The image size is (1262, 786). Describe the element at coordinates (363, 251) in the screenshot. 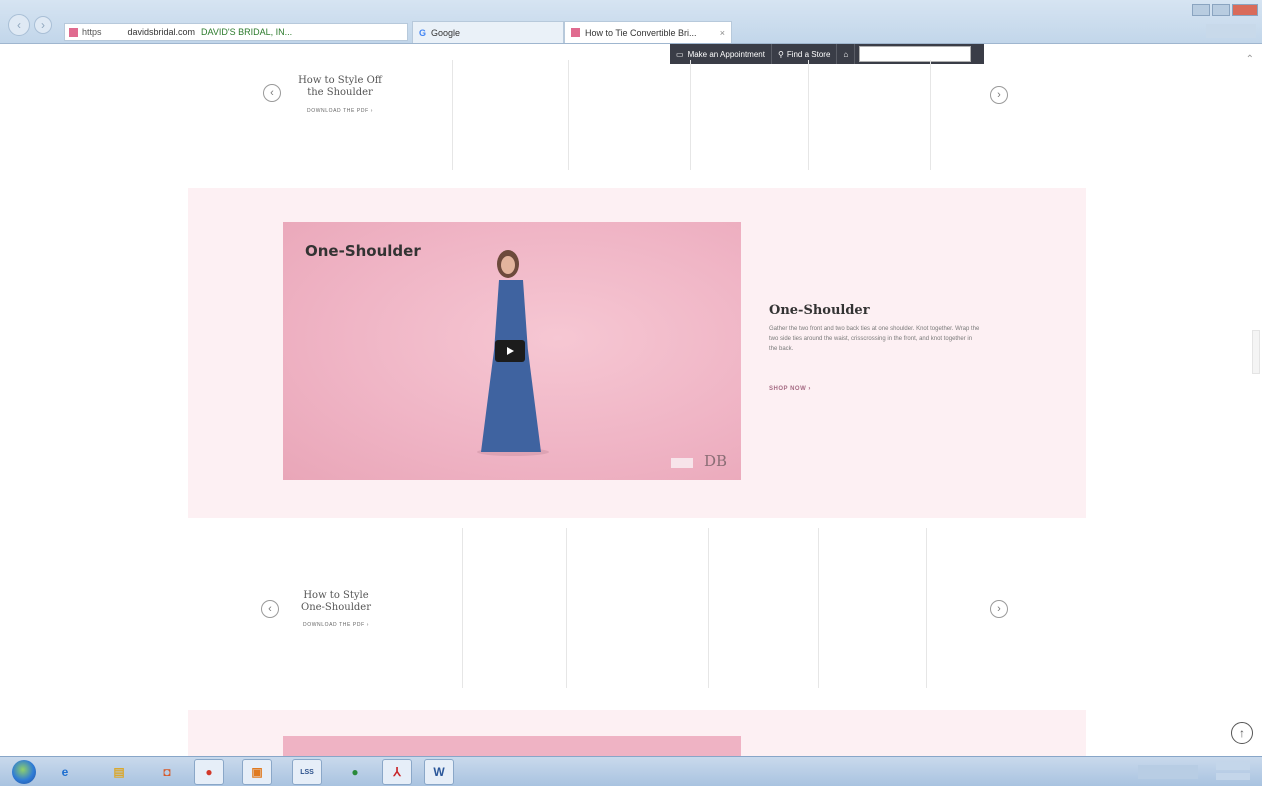

I see `video-title: One-Shoulder` at that location.